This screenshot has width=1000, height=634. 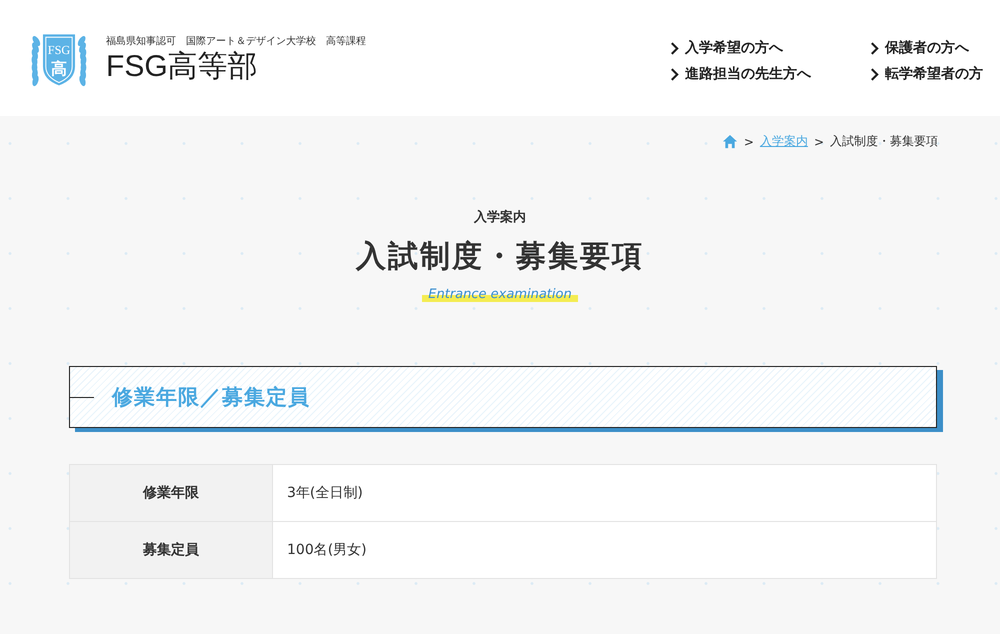 What do you see at coordinates (935, 48) in the screenshot?
I see `nav-link: 保護者の方へ` at bounding box center [935, 48].